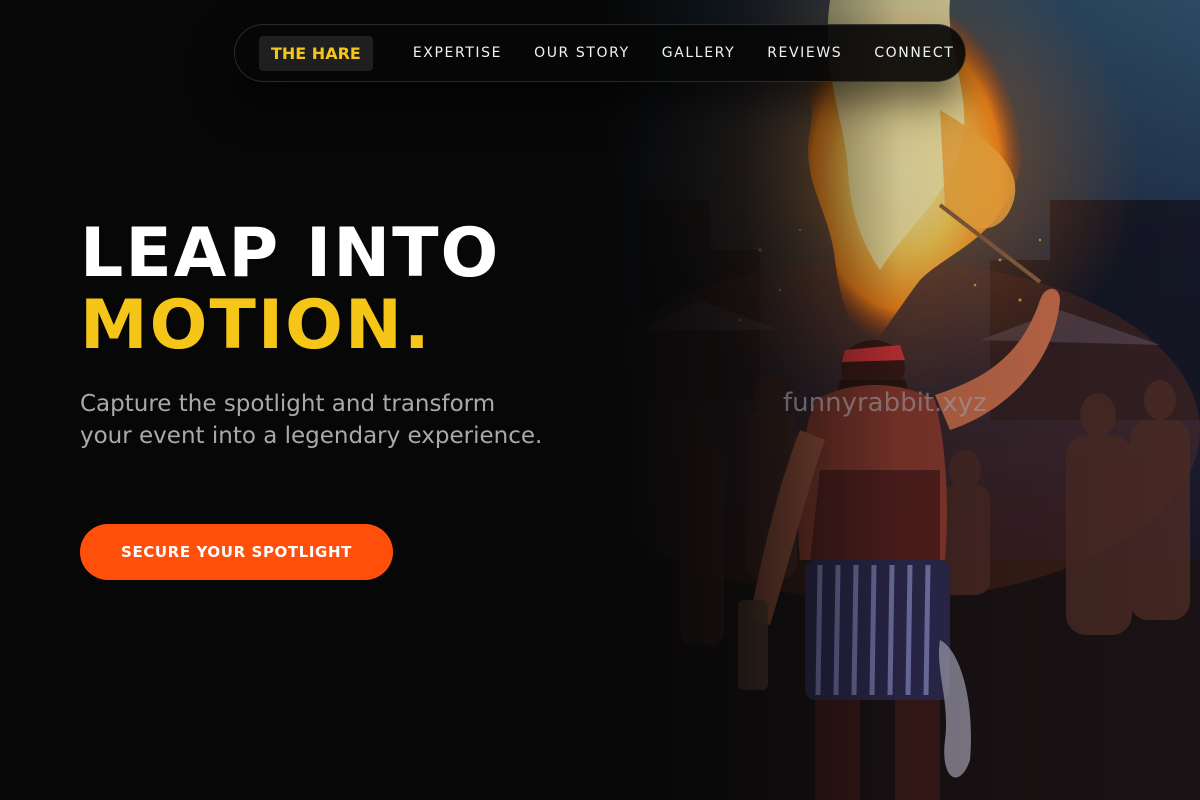 The image size is (1200, 800). What do you see at coordinates (316, 53) in the screenshot?
I see `brand-logo: THE HARE` at bounding box center [316, 53].